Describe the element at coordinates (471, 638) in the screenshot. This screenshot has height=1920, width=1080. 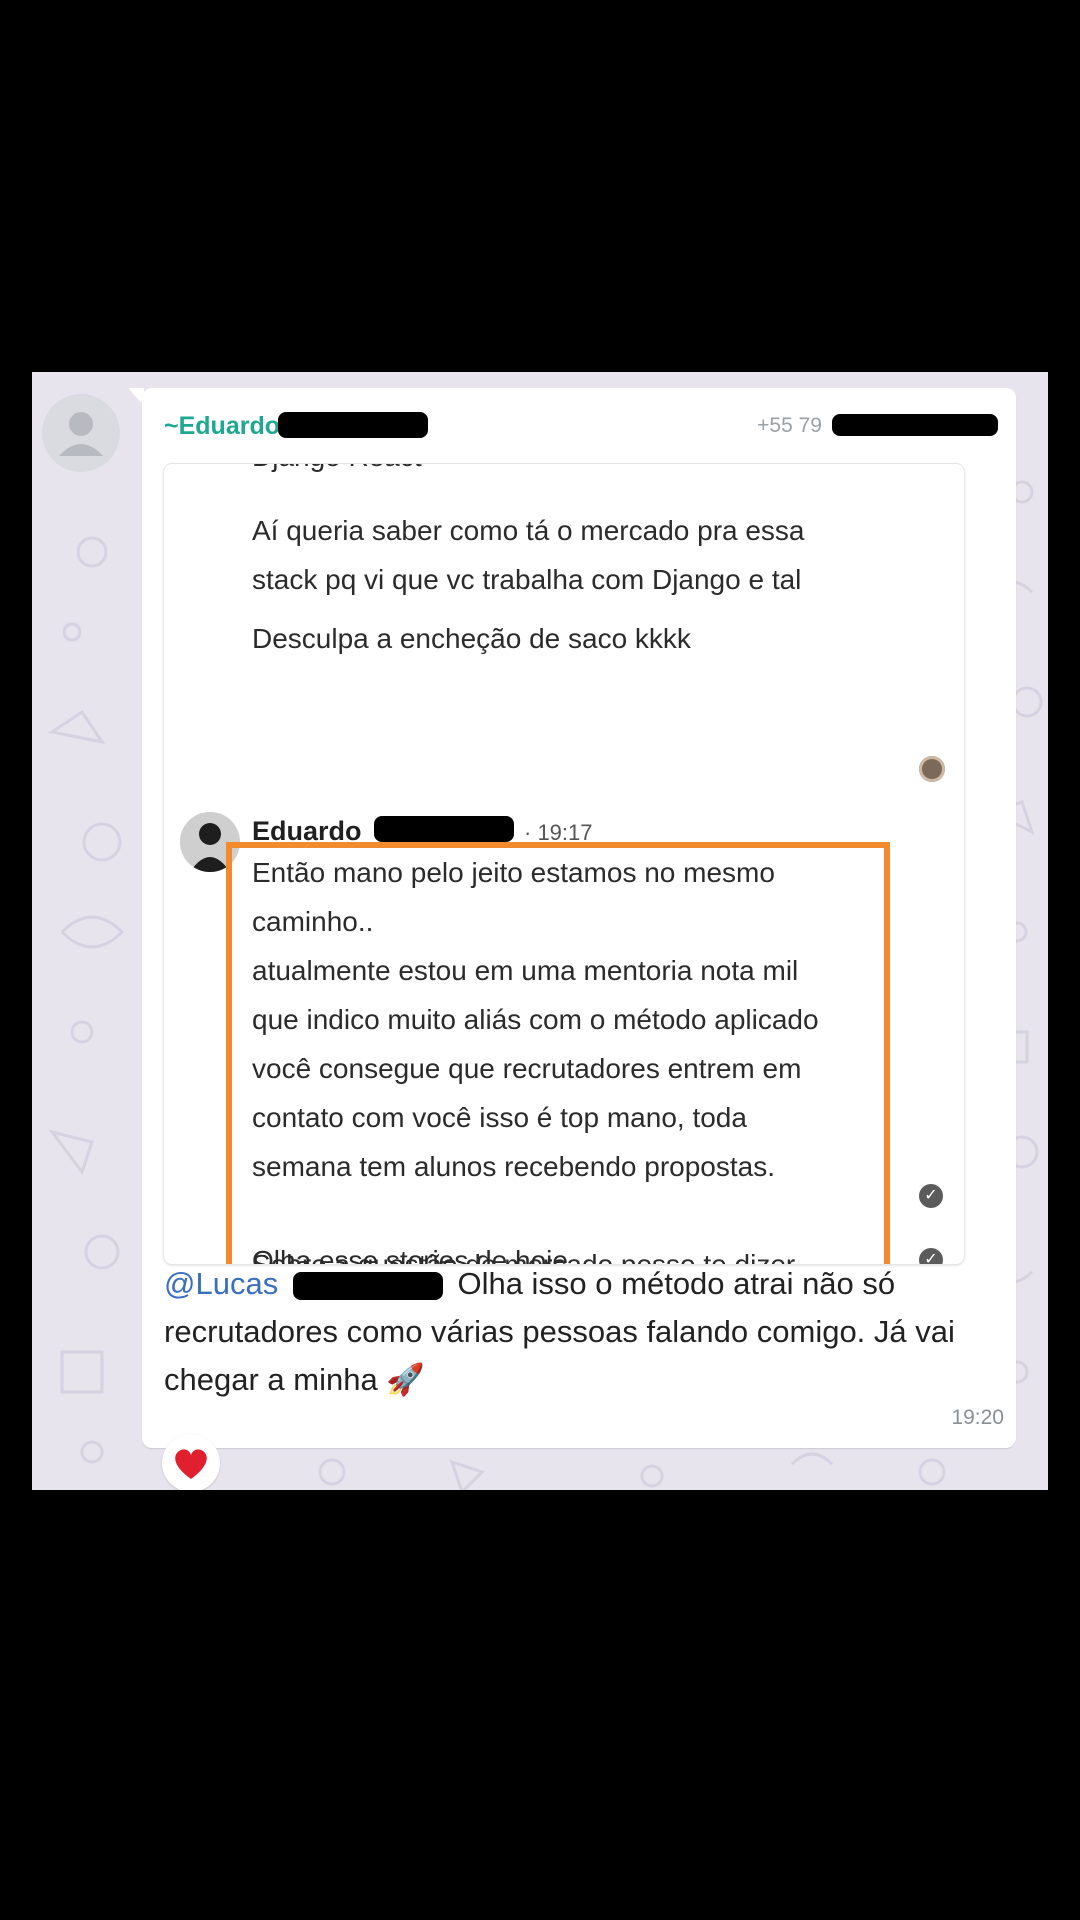
I see `quoted-apology: Desculpa a encheção de saco kkkk` at that location.